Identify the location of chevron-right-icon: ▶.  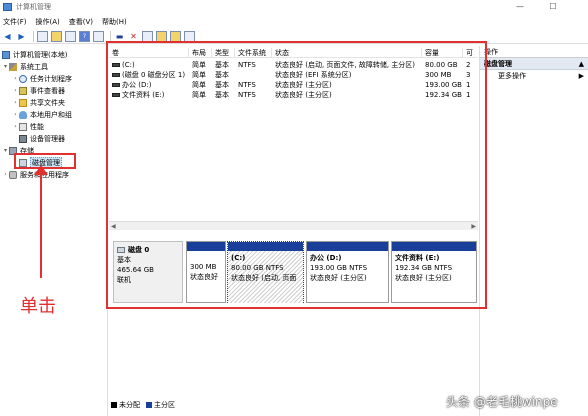
(581, 76).